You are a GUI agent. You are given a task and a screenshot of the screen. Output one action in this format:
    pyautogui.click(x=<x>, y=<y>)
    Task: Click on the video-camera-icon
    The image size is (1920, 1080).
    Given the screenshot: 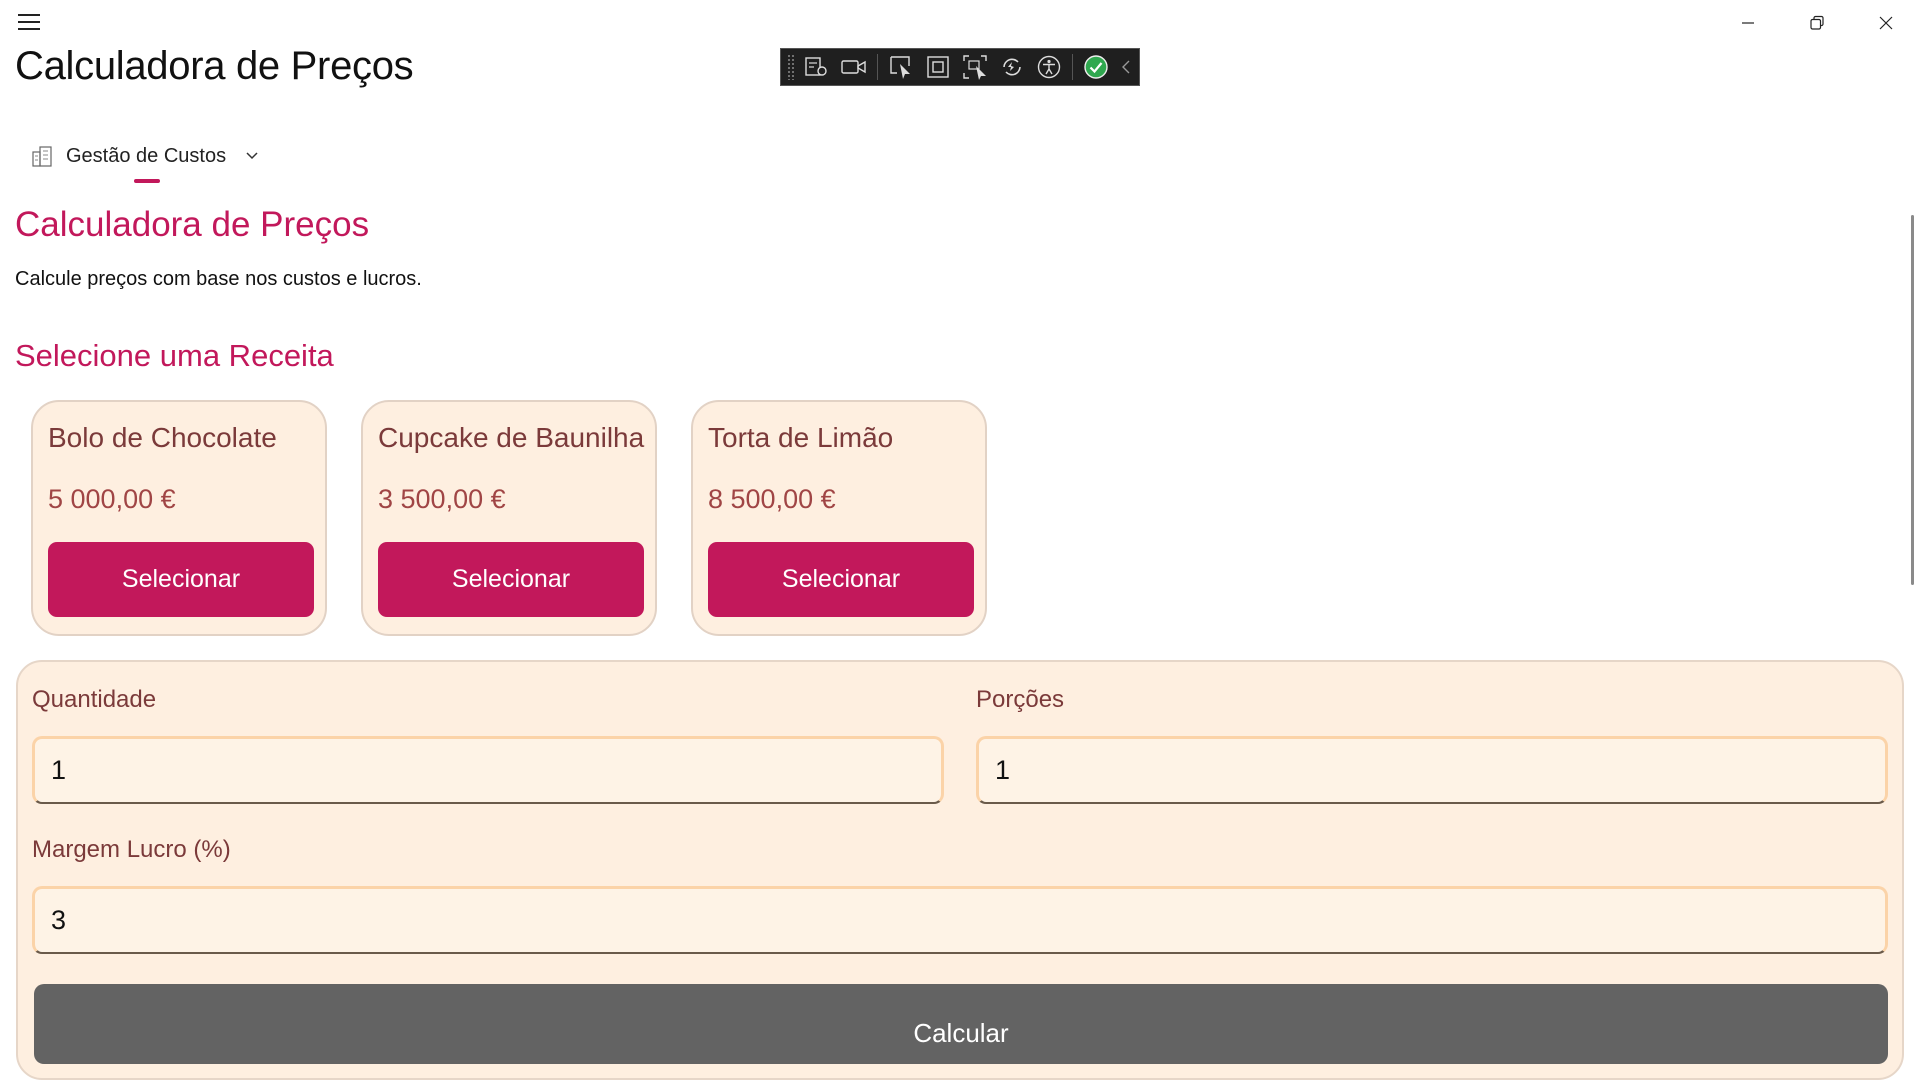 What is the action you would take?
    pyautogui.click(x=853, y=67)
    